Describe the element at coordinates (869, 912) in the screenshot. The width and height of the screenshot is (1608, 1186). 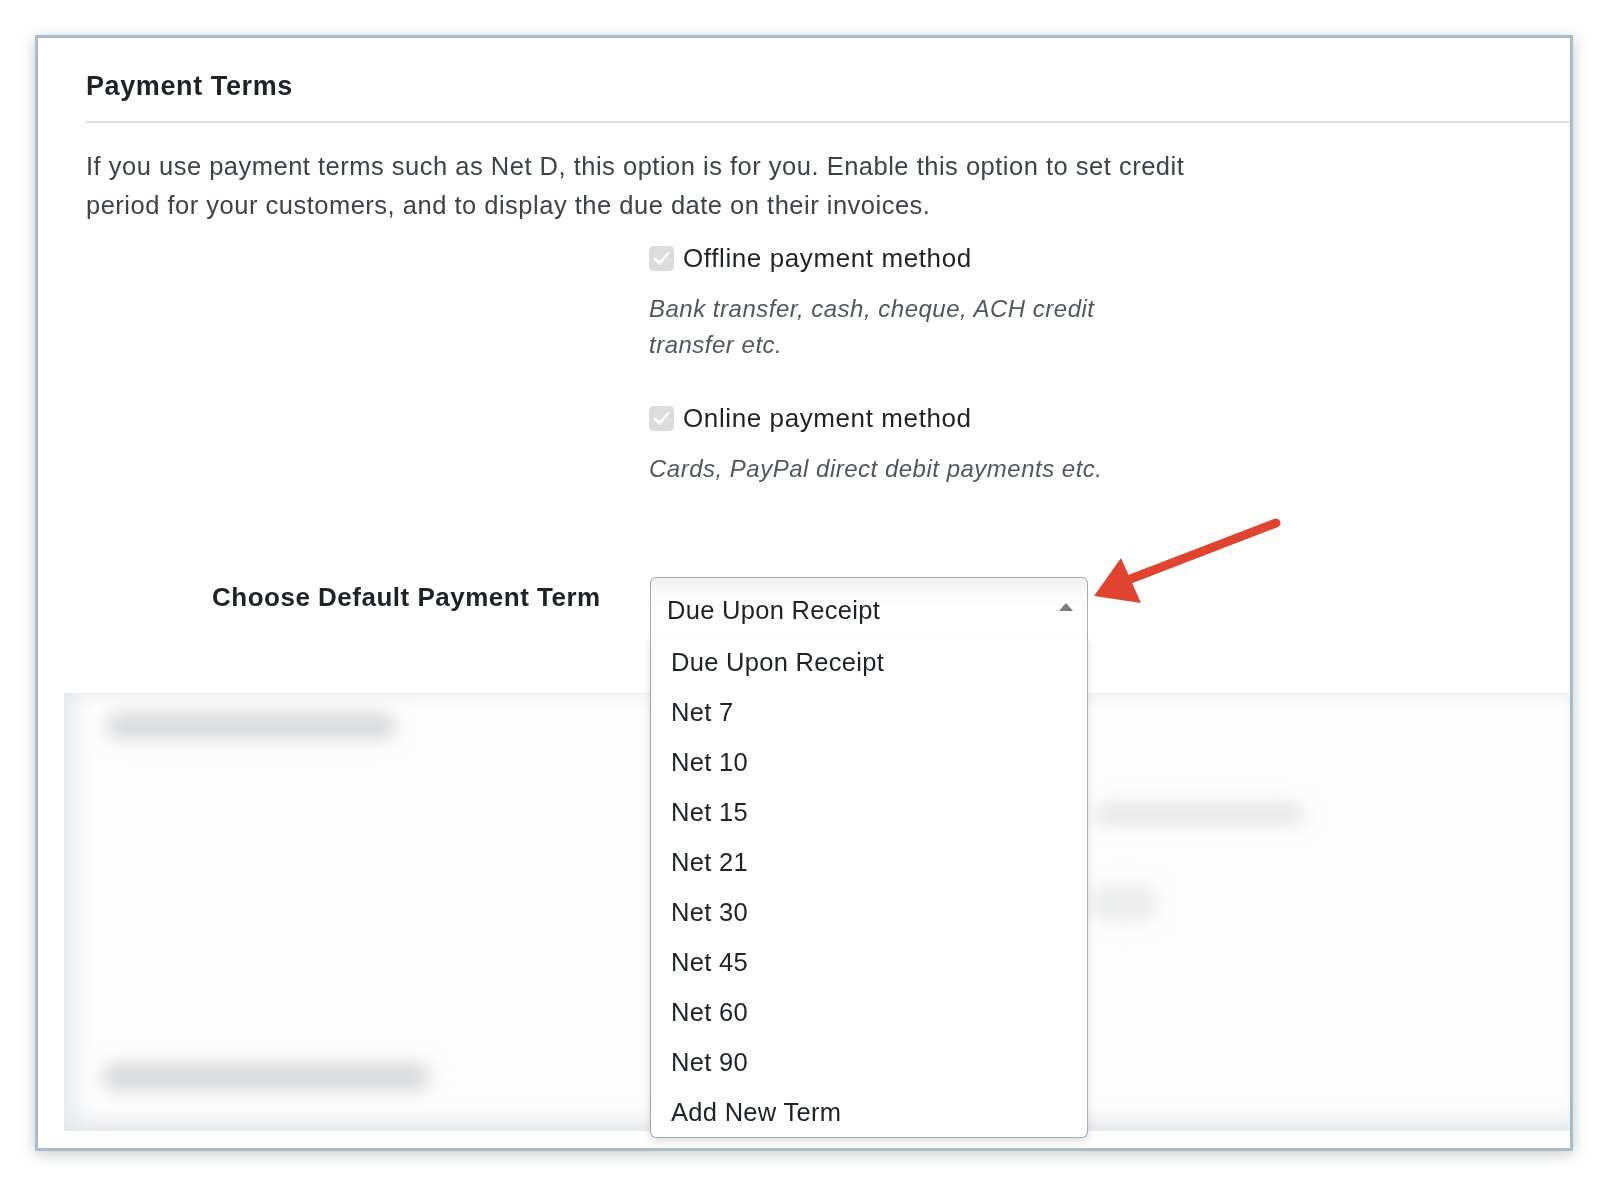
I see `dropdown-option: Net 30` at that location.